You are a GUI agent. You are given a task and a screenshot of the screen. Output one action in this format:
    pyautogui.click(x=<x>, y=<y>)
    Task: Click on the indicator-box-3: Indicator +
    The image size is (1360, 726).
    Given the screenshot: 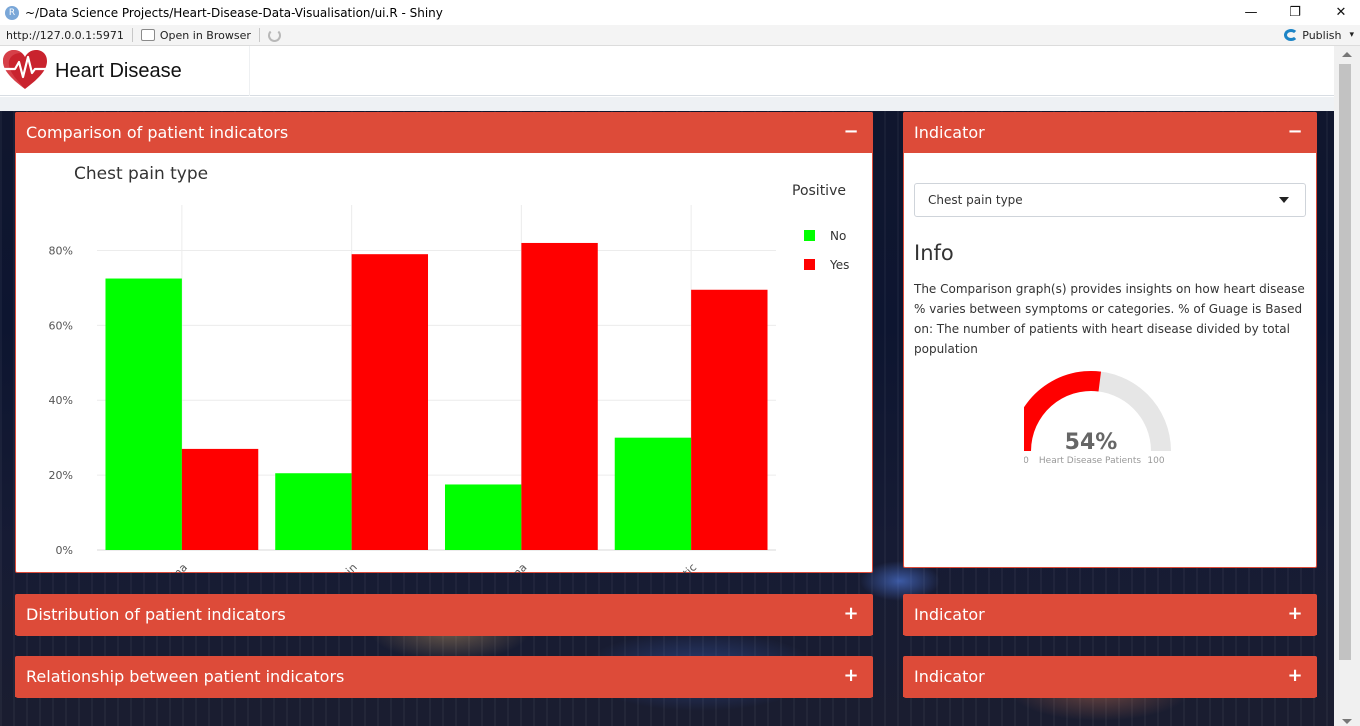 What is the action you would take?
    pyautogui.click(x=1110, y=677)
    